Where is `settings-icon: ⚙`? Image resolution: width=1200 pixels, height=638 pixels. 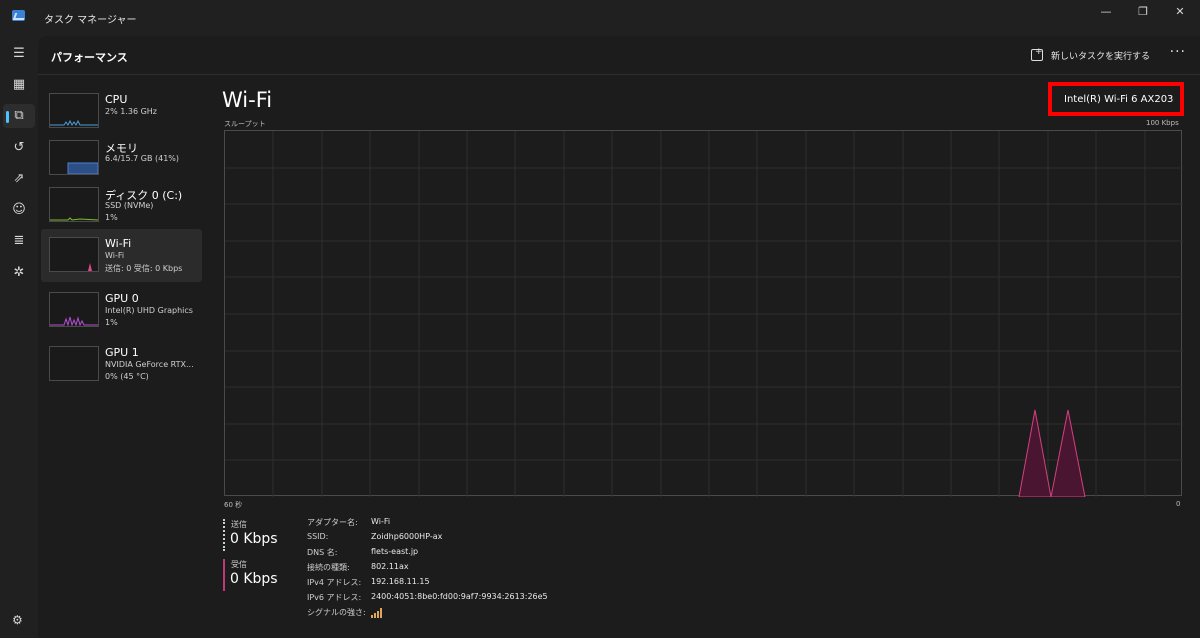 settings-icon: ⚙ is located at coordinates (17, 620).